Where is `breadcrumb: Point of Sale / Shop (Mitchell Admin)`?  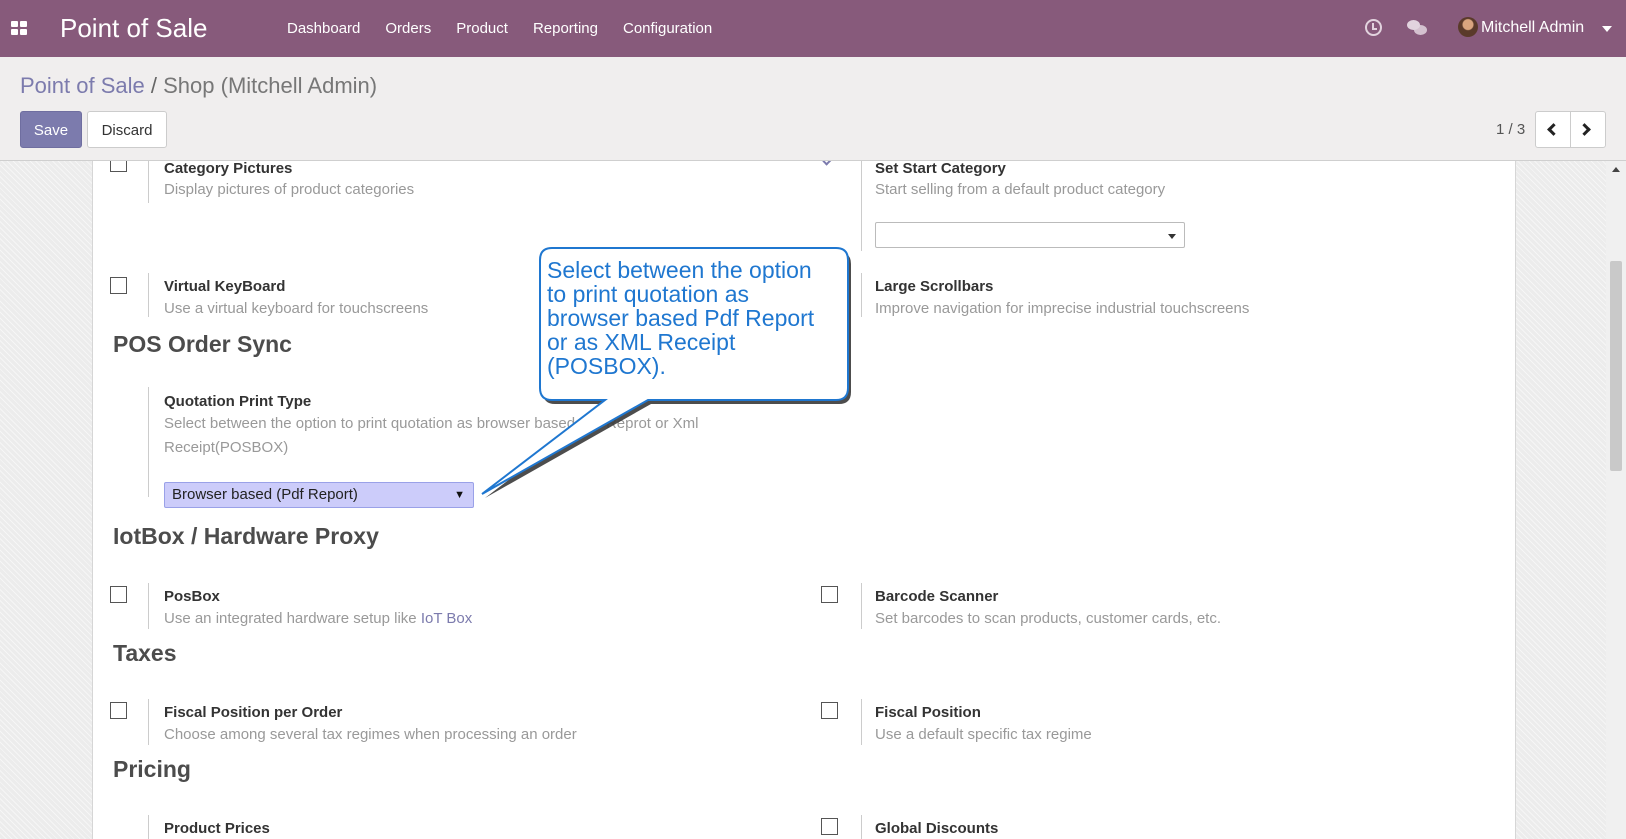 breadcrumb: Point of Sale / Shop (Mitchell Admin) is located at coordinates (198, 86).